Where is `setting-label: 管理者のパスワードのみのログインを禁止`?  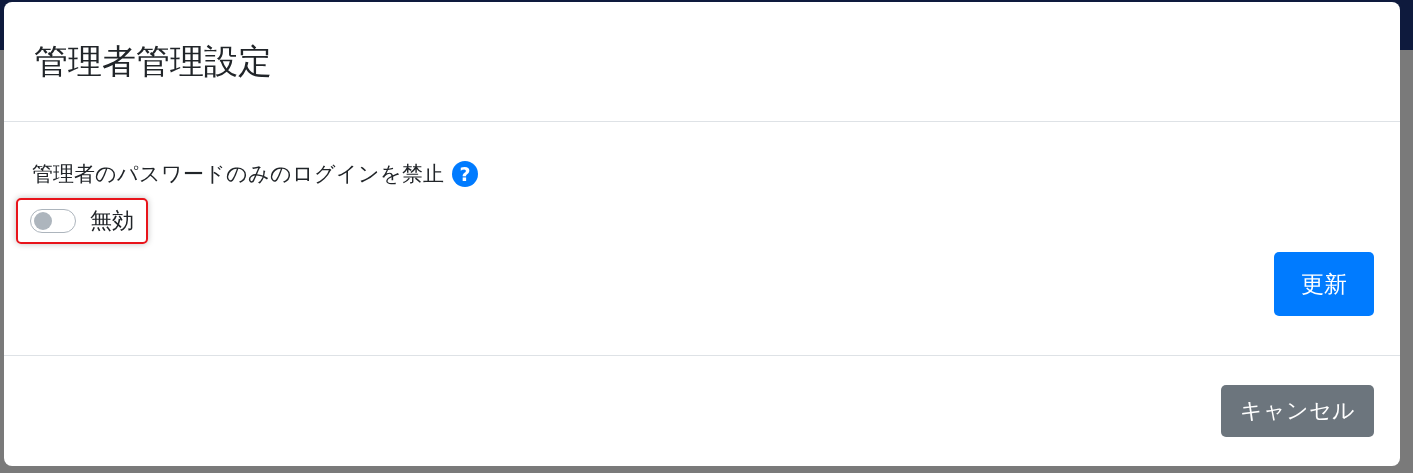
setting-label: 管理者のパスワードのみのログインを禁止 is located at coordinates (238, 174).